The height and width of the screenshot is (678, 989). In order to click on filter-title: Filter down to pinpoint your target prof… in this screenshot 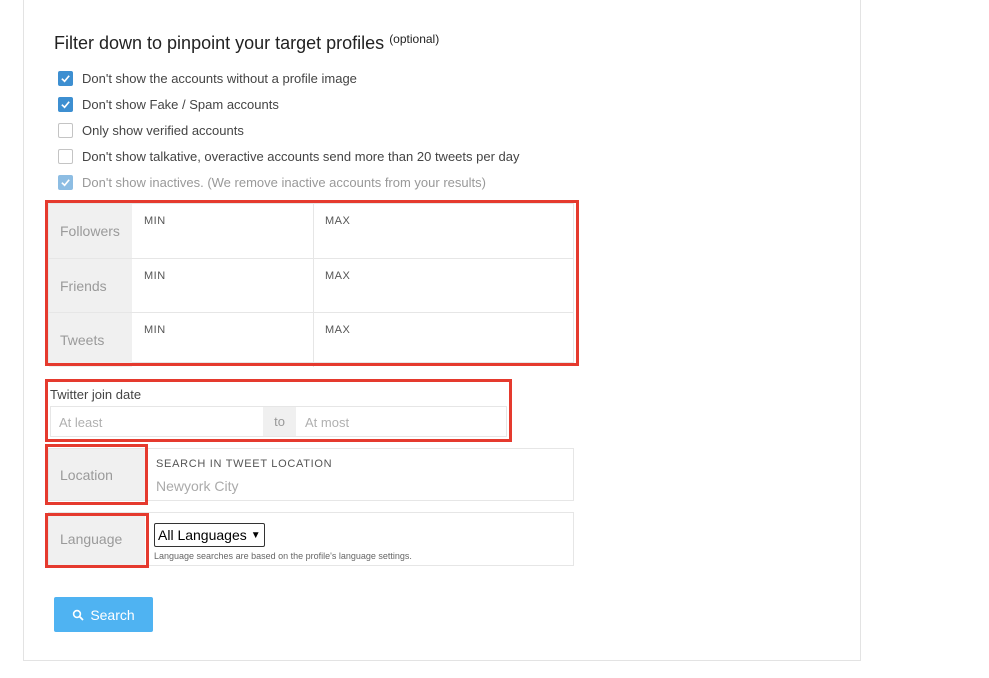, I will do `click(247, 42)`.